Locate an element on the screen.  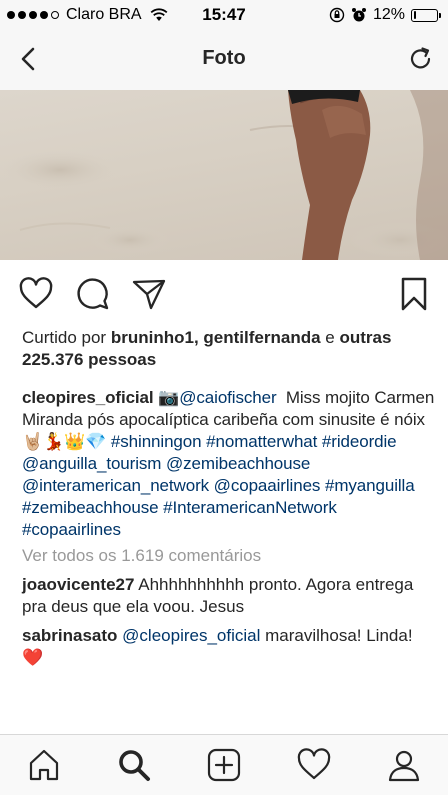
bookmark-icon is located at coordinates (414, 294).